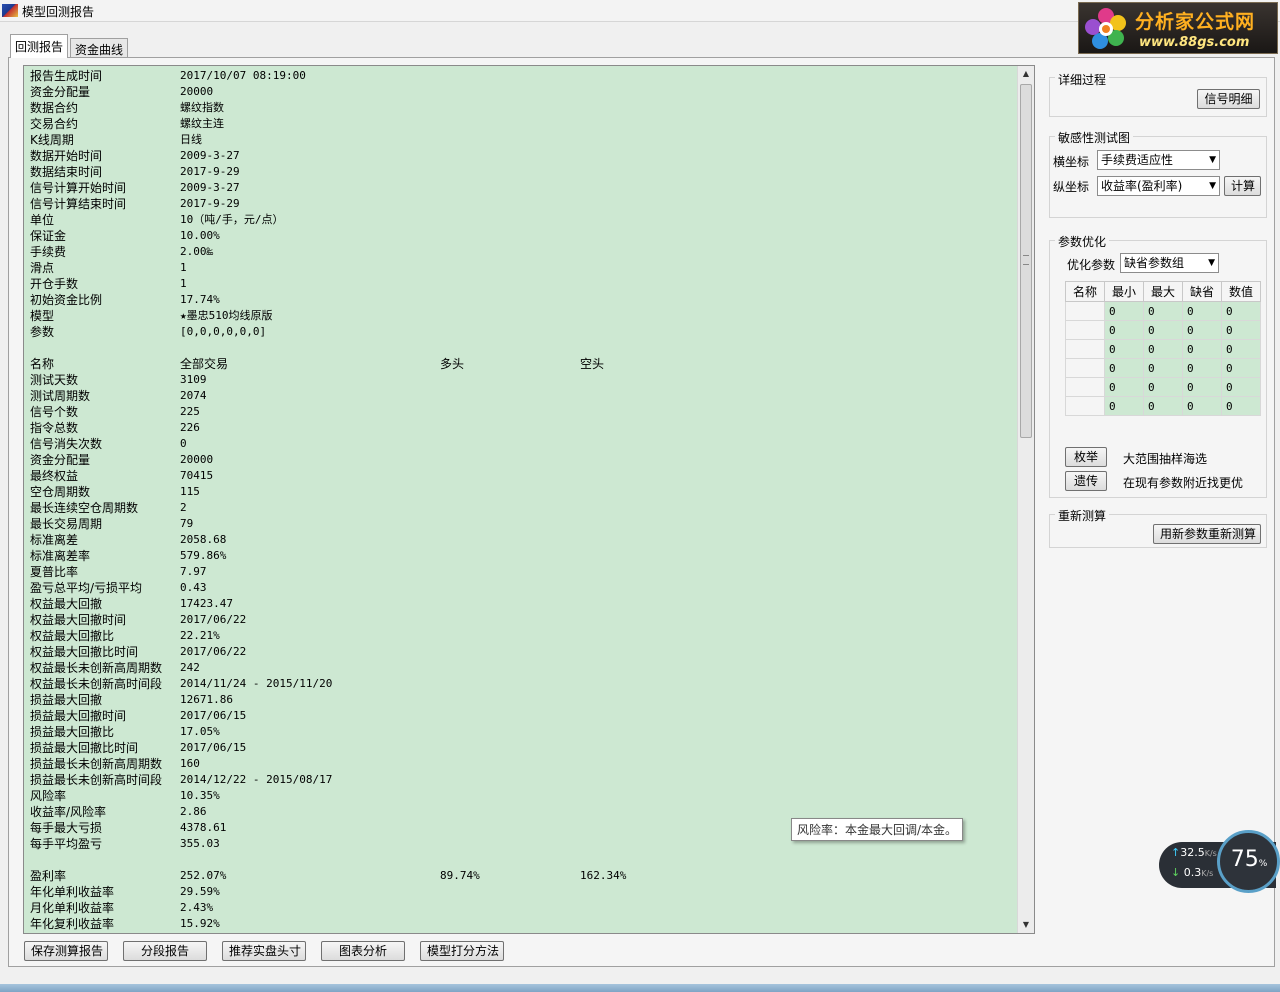  What do you see at coordinates (1228, 99) in the screenshot?
I see `signal-detail-button: 信号明细` at bounding box center [1228, 99].